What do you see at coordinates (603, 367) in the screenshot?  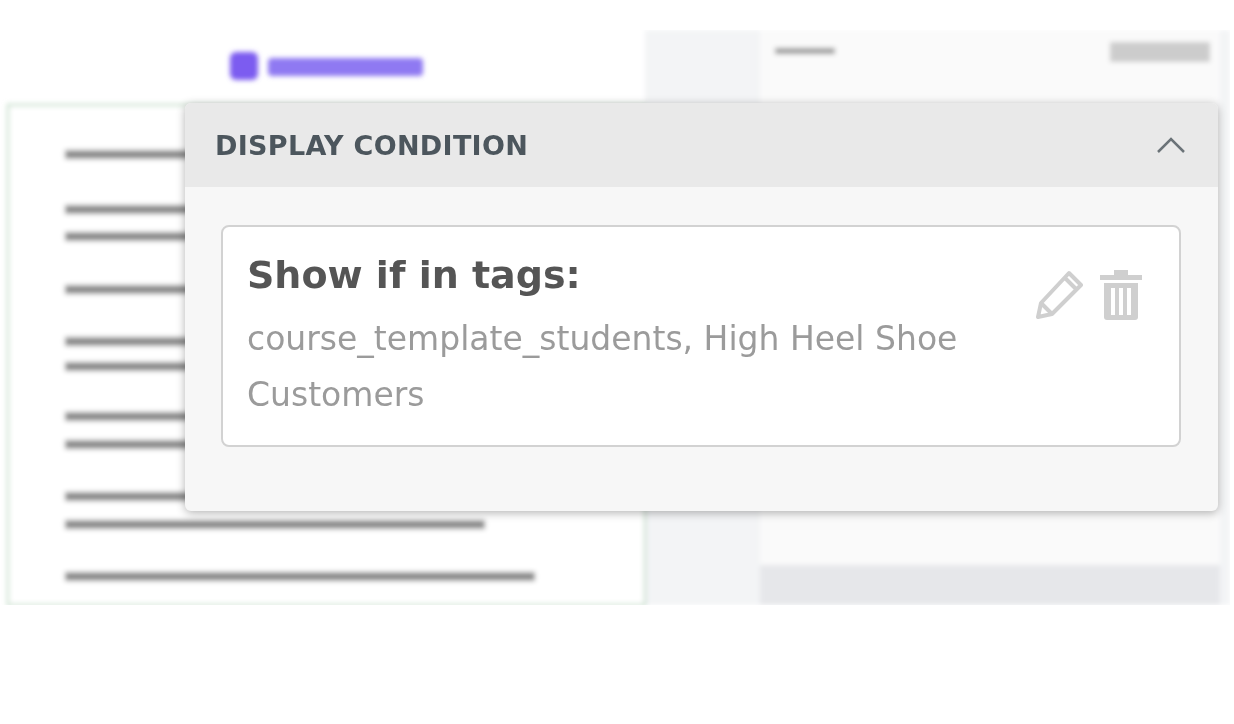 I see `condition-value: course_template_students, High Heel Shoe Customers` at bounding box center [603, 367].